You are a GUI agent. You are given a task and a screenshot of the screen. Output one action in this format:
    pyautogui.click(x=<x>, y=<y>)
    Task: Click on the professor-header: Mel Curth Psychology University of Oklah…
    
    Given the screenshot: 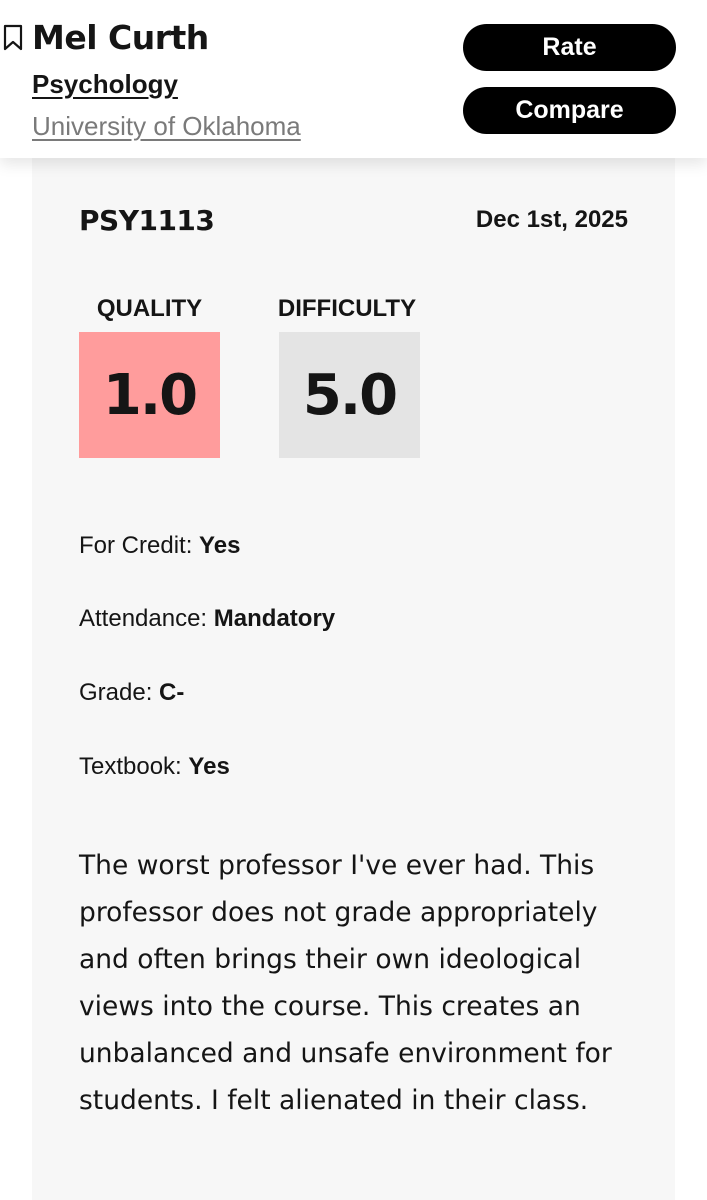 What is the action you would take?
    pyautogui.click(x=353, y=79)
    